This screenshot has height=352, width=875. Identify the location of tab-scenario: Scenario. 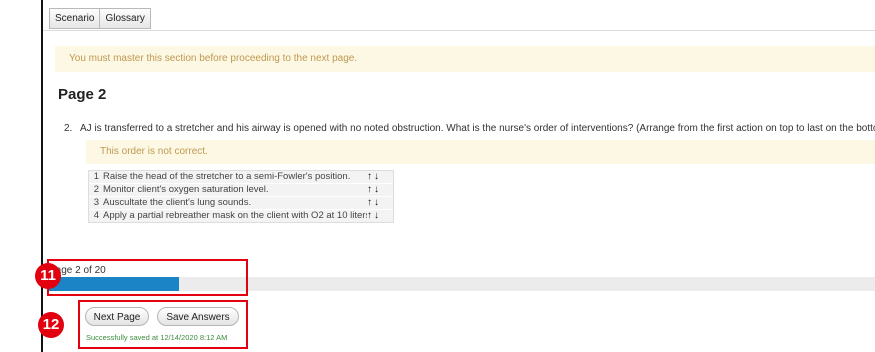
(75, 18).